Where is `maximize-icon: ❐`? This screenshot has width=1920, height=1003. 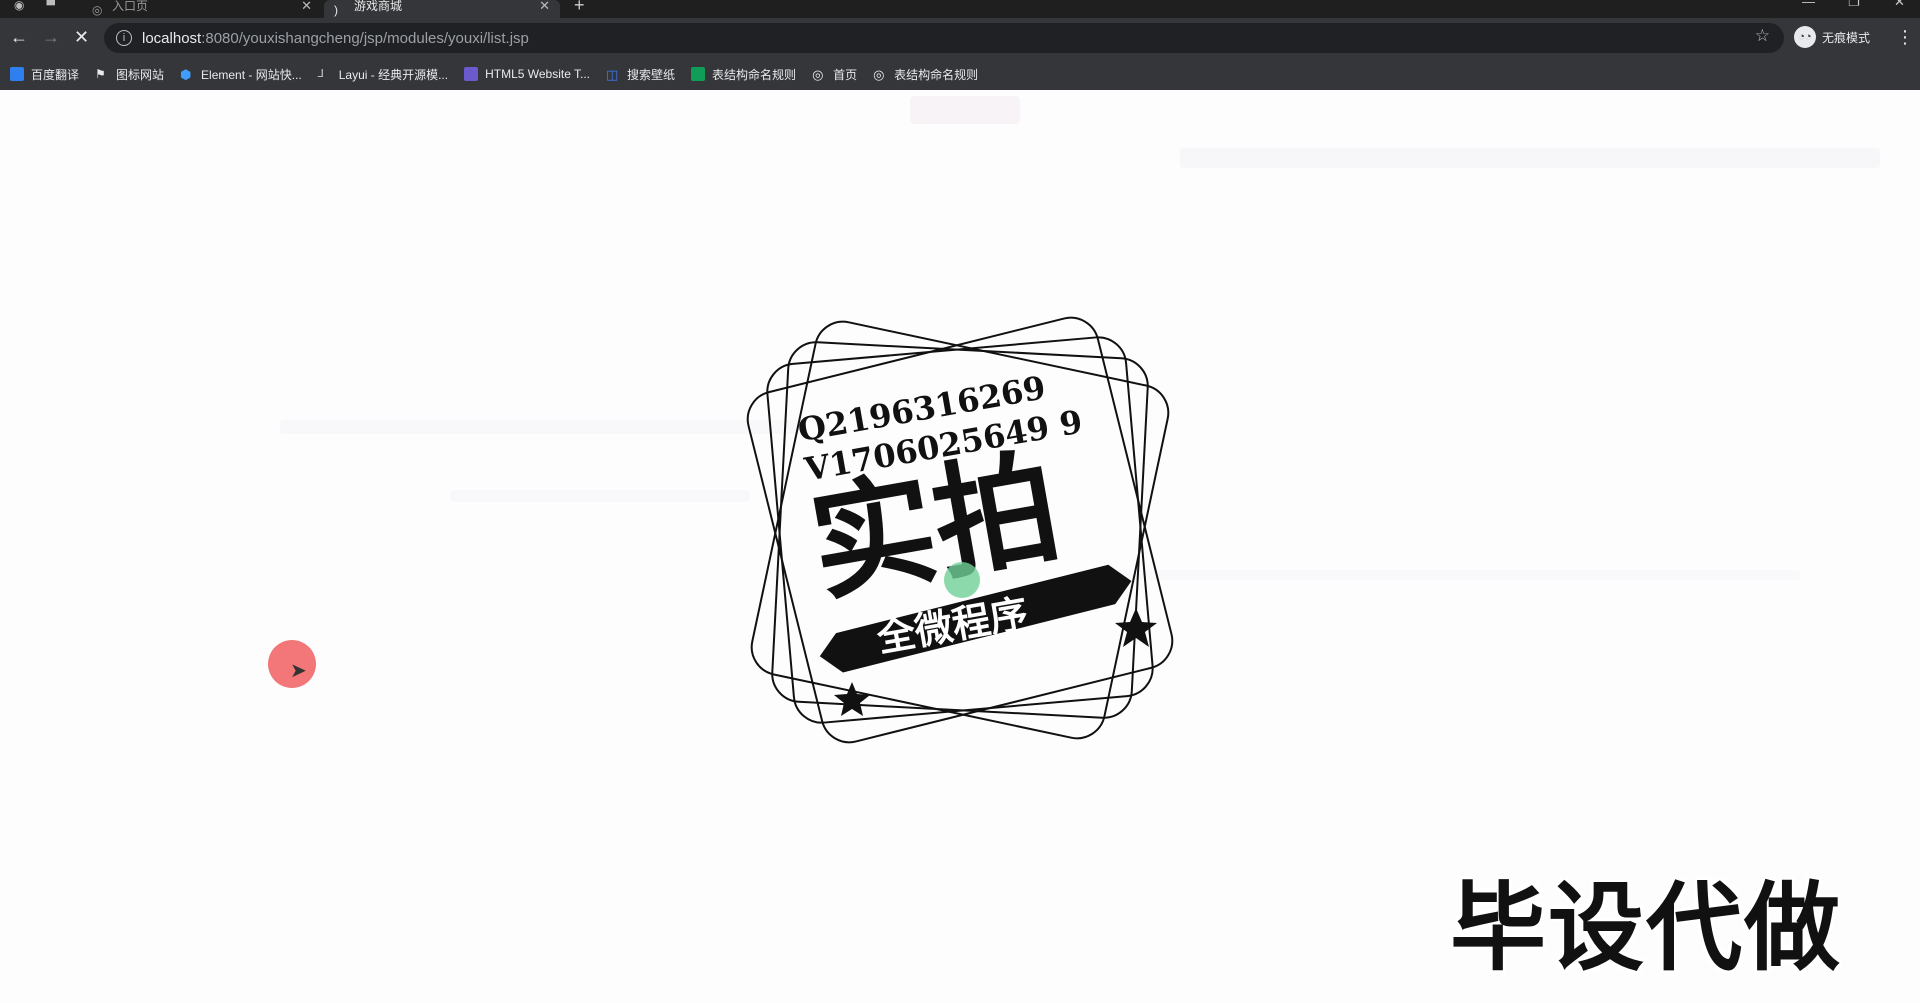
maximize-icon: ❐ is located at coordinates (1854, 5).